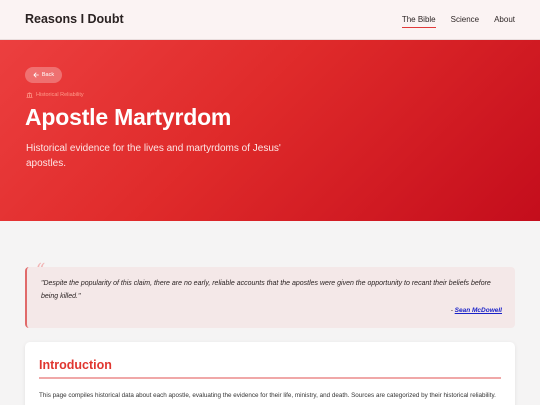 The width and height of the screenshot is (540, 405). What do you see at coordinates (48, 75) in the screenshot?
I see `back-button-label: Back` at bounding box center [48, 75].